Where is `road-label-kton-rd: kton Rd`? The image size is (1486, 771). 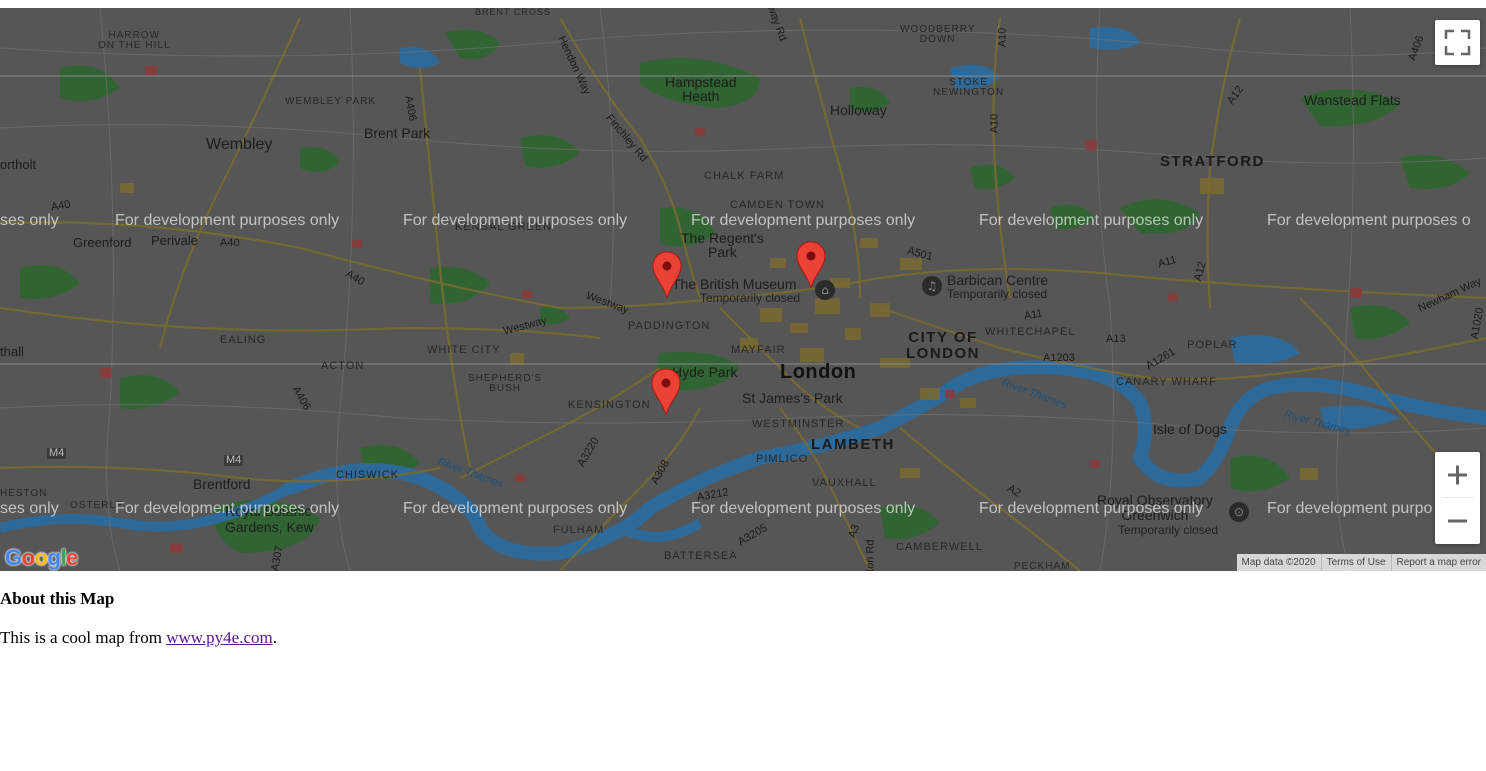
road-label-kton-rd: kton Rd is located at coordinates (870, 555).